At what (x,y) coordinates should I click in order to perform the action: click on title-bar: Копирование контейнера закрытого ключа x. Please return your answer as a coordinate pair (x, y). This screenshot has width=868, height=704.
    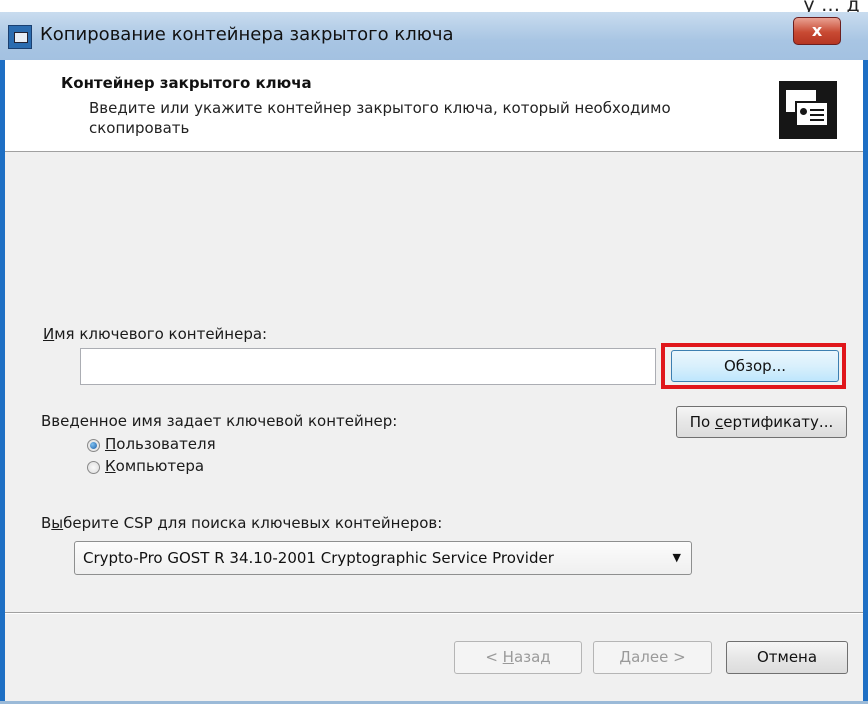
    Looking at the image, I should click on (434, 36).